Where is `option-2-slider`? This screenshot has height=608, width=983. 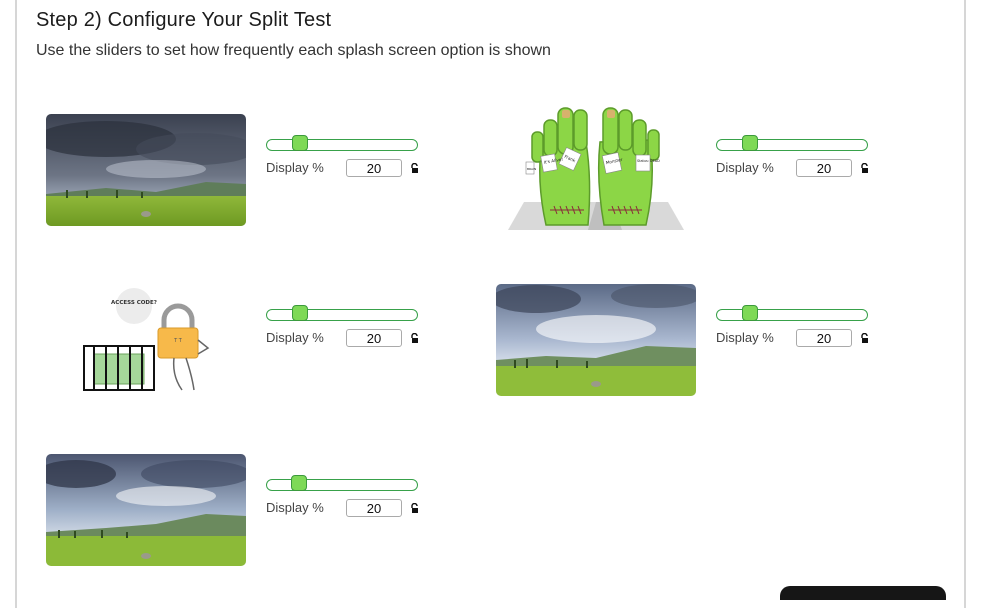
option-2-slider is located at coordinates (792, 143).